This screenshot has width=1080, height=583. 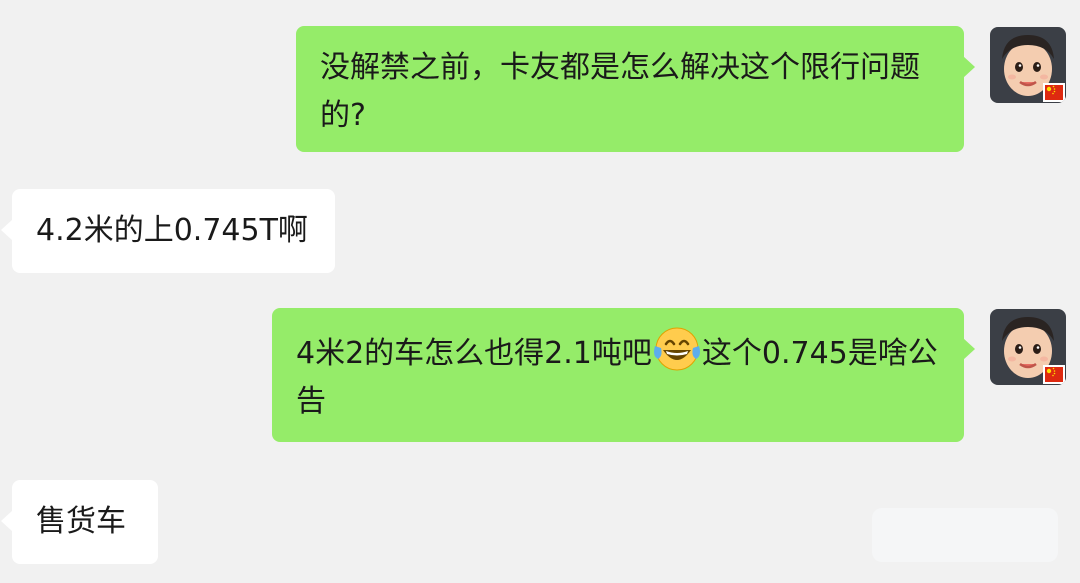 I want to click on message-bubble-sent: 4米2的车怎么也得2.1吨吧 这个0.745是啥公告, so click(x=623, y=375).